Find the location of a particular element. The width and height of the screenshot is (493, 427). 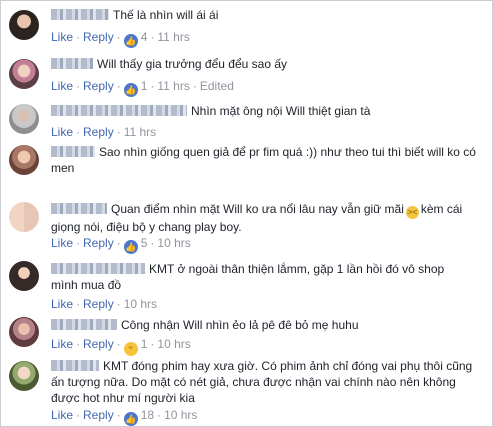

comment-text: Nhìn mặt ông nội Will thiệt gian tà is located at coordinates (281, 111).